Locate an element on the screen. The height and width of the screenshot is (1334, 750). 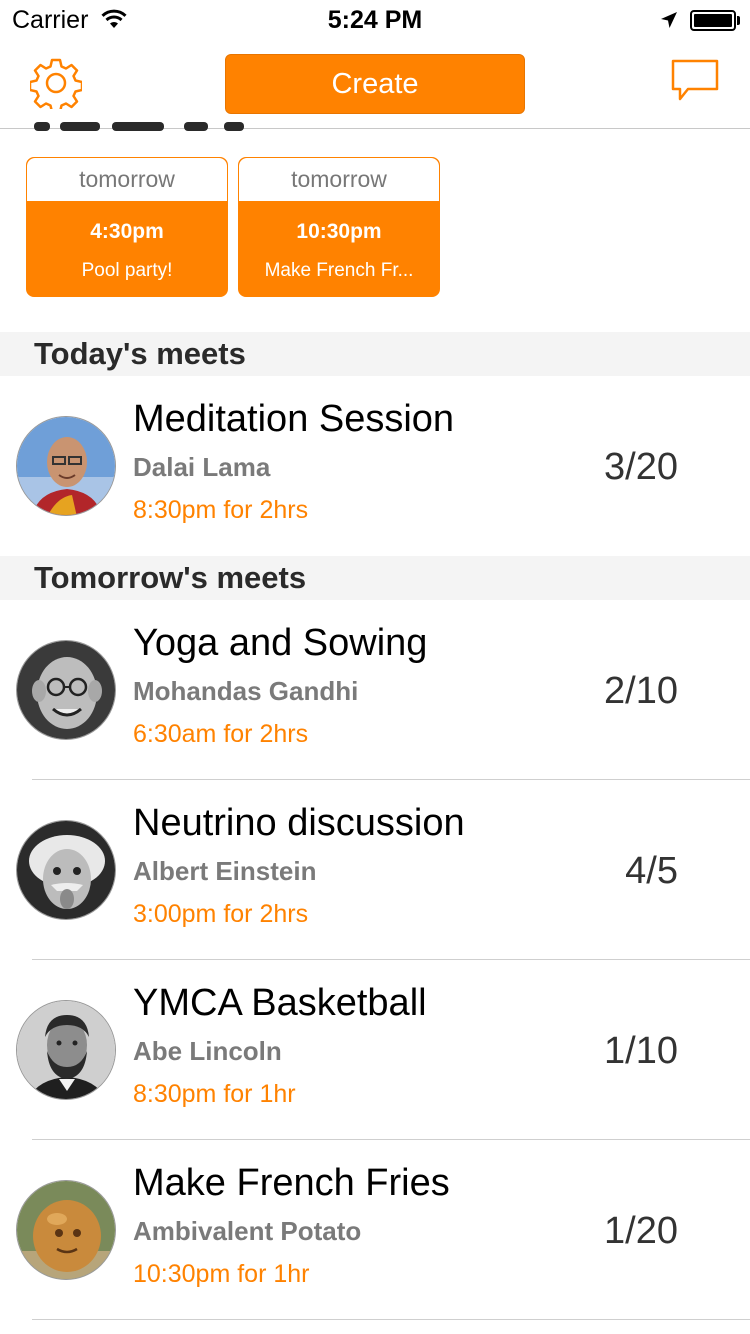
meet-time: 8:30pm for 2hrs is located at coordinates (221, 510).